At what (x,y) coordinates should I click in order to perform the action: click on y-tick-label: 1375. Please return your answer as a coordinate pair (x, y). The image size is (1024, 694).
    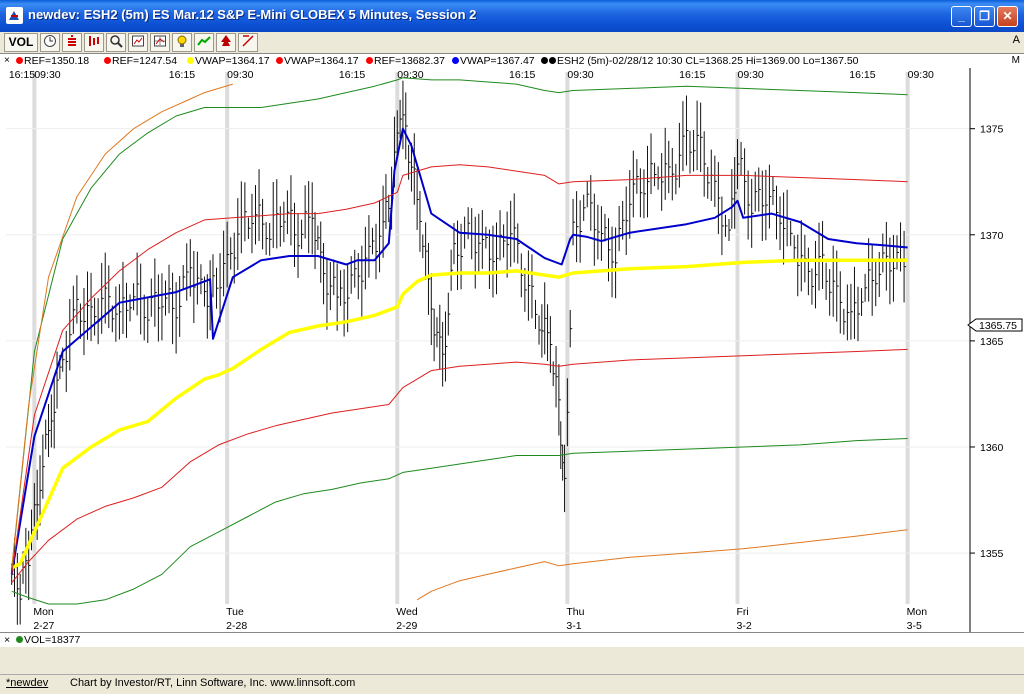
    Looking at the image, I should click on (992, 130).